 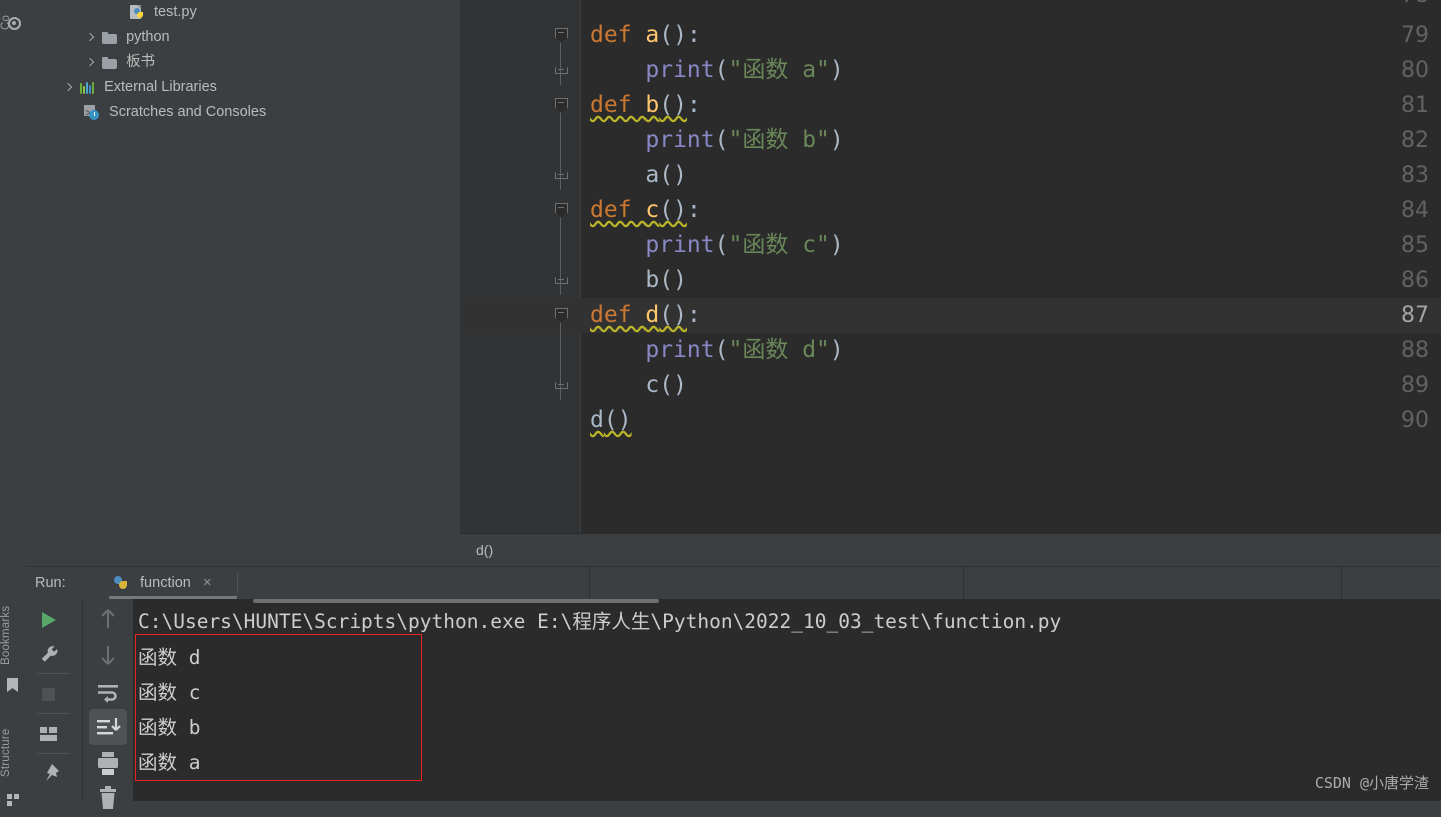 I want to click on gutter-separator, so click(x=580, y=266).